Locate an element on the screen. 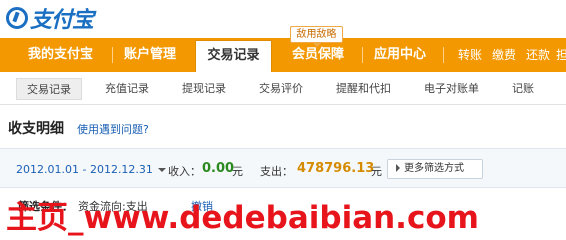 The image size is (566, 240). income-unit: 元 is located at coordinates (237, 171).